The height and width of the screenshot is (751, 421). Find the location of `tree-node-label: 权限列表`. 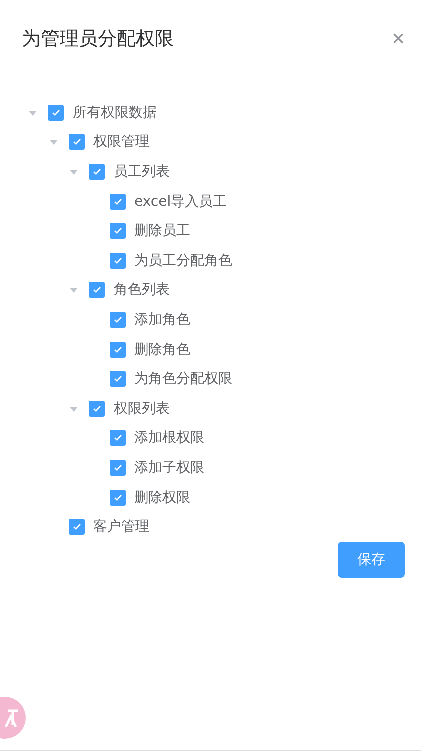

tree-node-label: 权限列表 is located at coordinates (142, 409).